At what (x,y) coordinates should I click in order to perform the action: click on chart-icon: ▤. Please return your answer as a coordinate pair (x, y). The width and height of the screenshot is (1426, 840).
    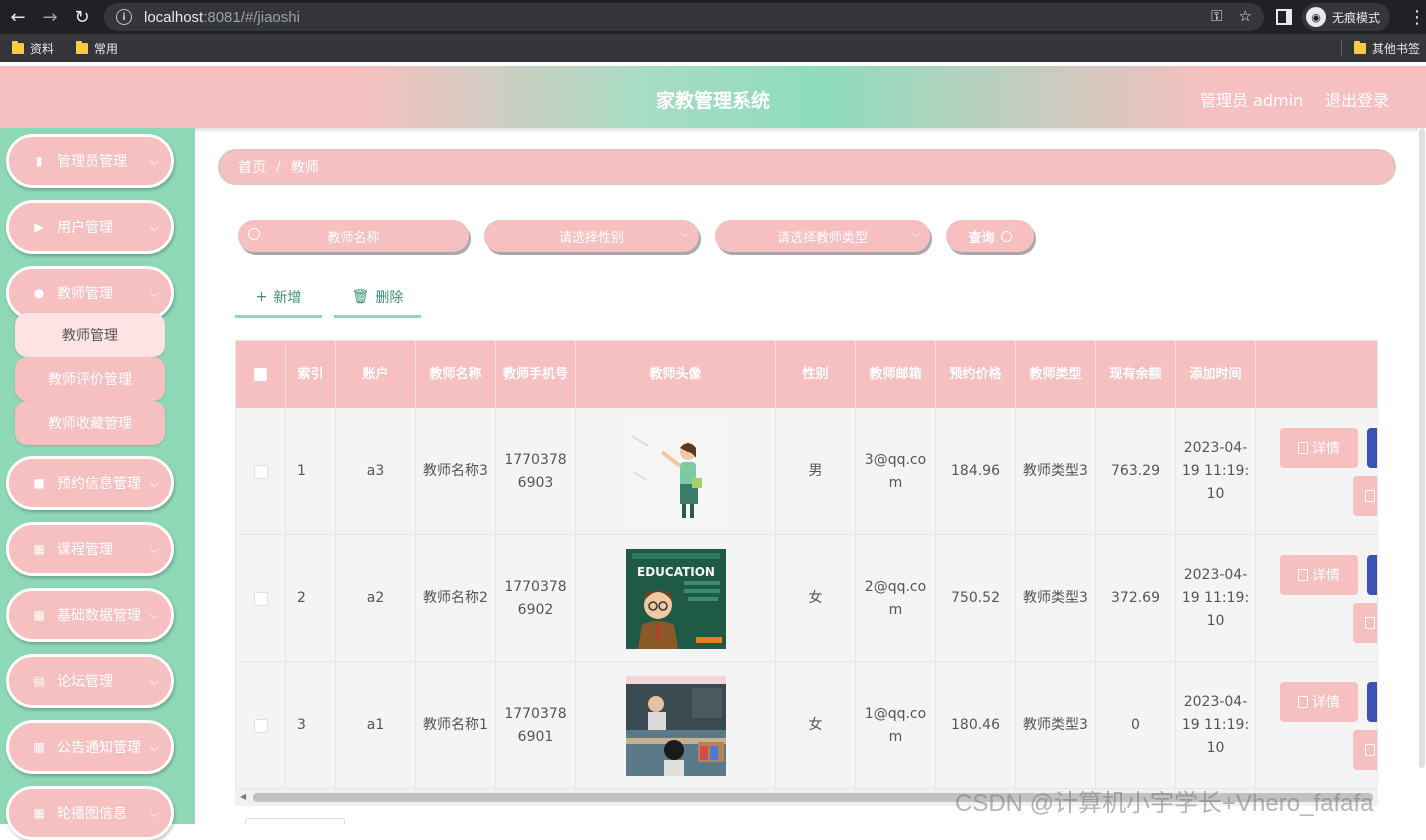
    Looking at the image, I should click on (39, 681).